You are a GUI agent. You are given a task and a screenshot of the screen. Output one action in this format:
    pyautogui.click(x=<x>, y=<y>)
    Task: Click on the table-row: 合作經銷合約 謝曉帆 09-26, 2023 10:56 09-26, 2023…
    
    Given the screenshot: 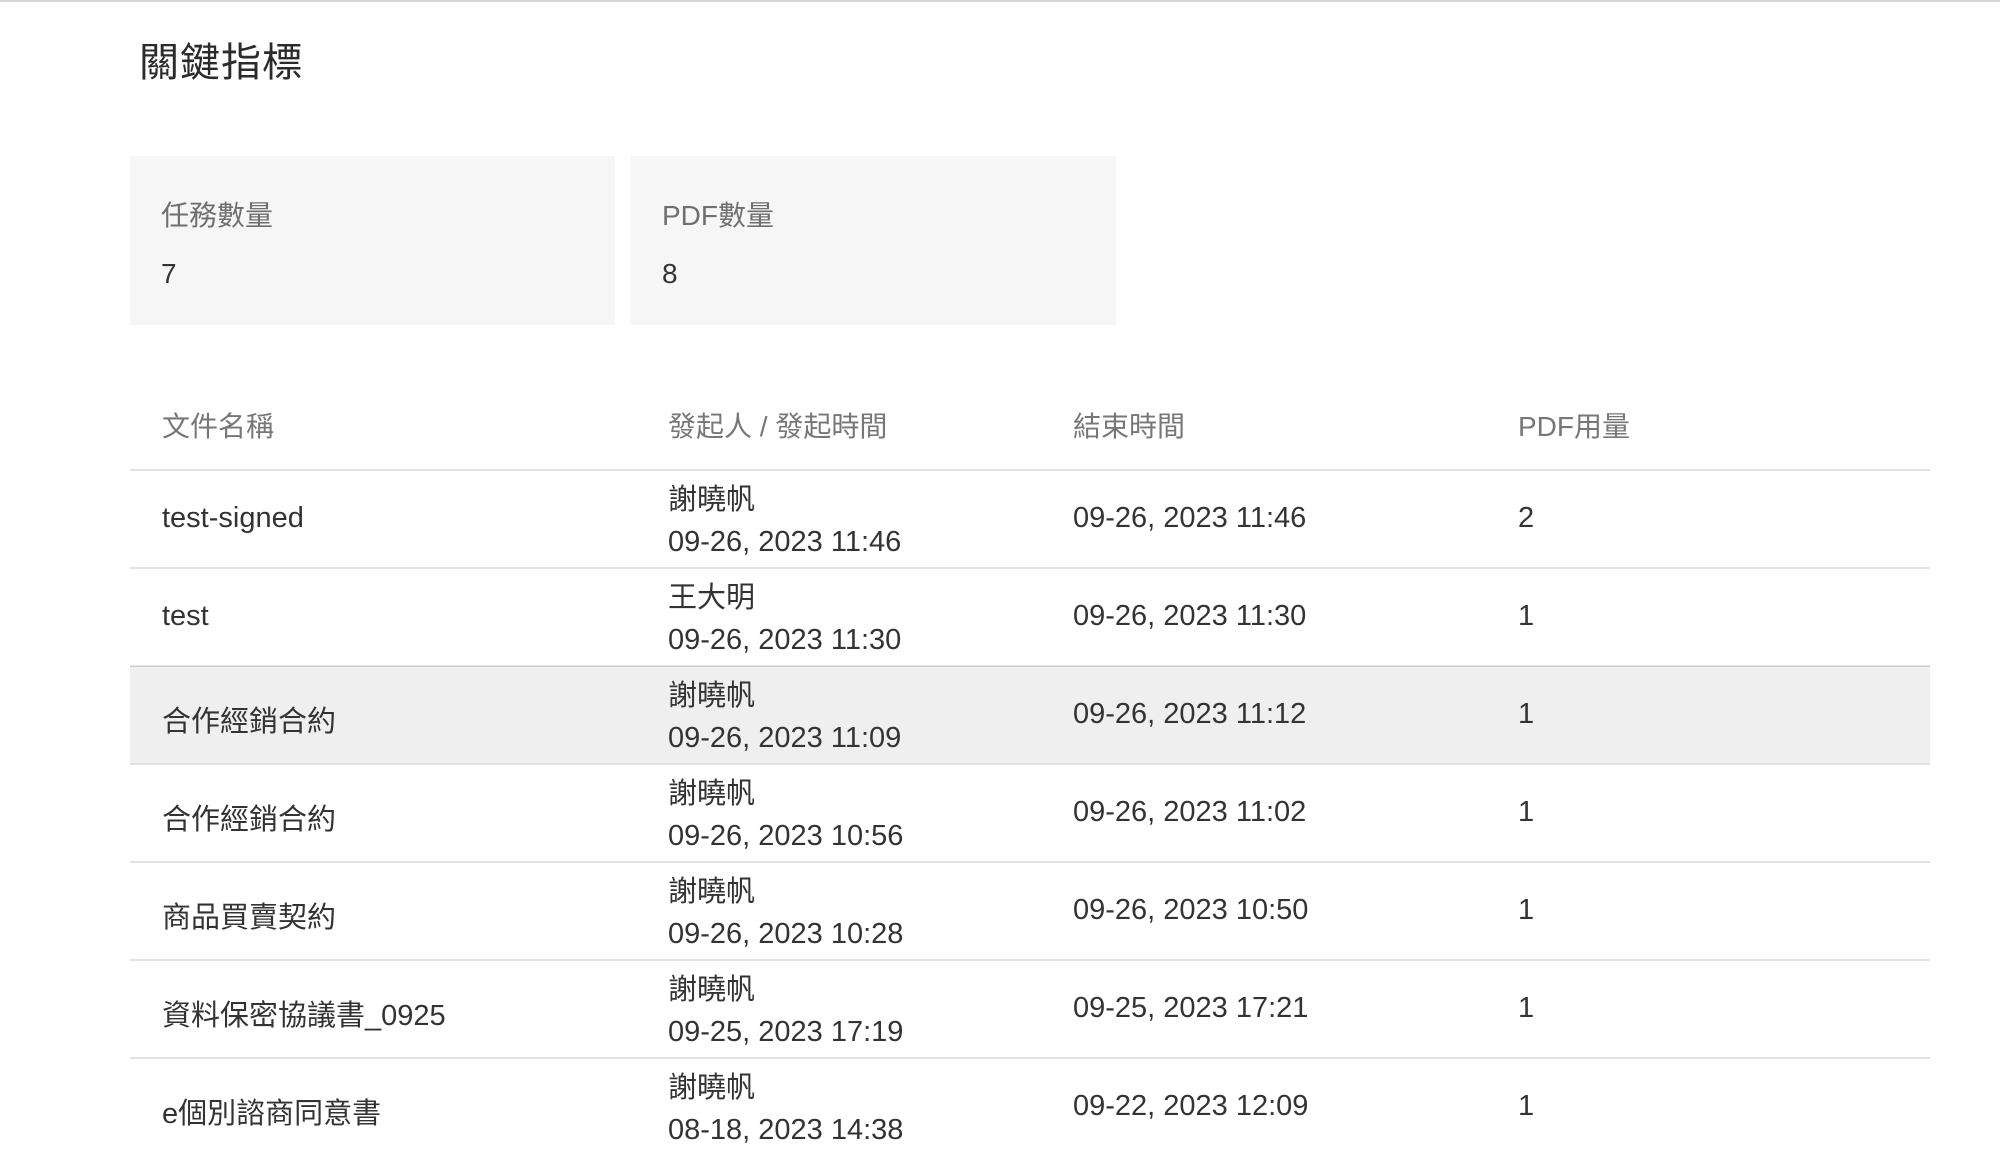 What is the action you would take?
    pyautogui.click(x=1030, y=814)
    